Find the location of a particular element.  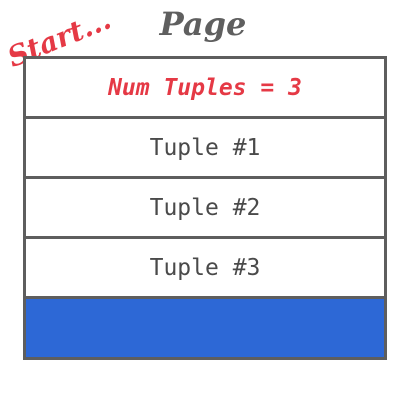

free-space-region is located at coordinates (205, 328).